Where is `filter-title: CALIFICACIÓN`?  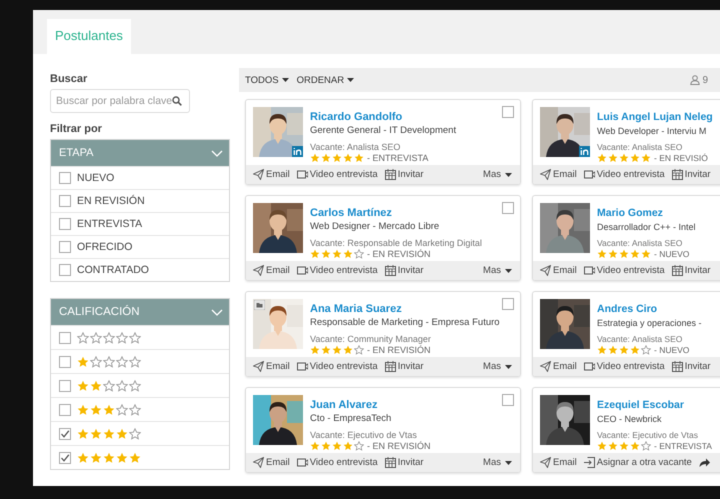 filter-title: CALIFICACIÓN is located at coordinates (99, 312).